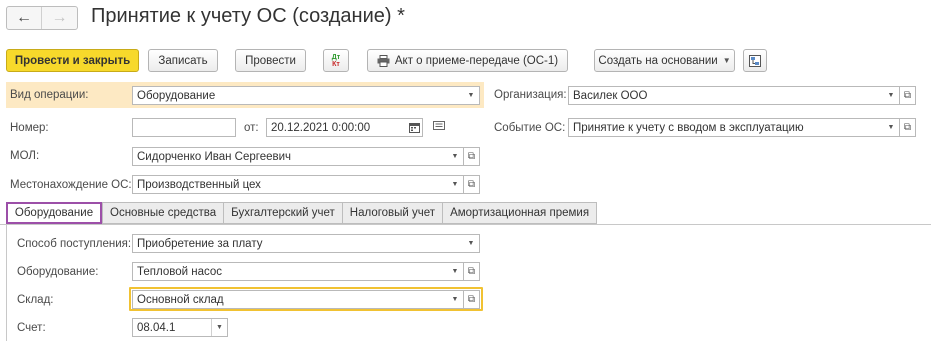 The width and height of the screenshot is (931, 341). Describe the element at coordinates (59, 18) in the screenshot. I see `forward-arrow-icon: →` at that location.